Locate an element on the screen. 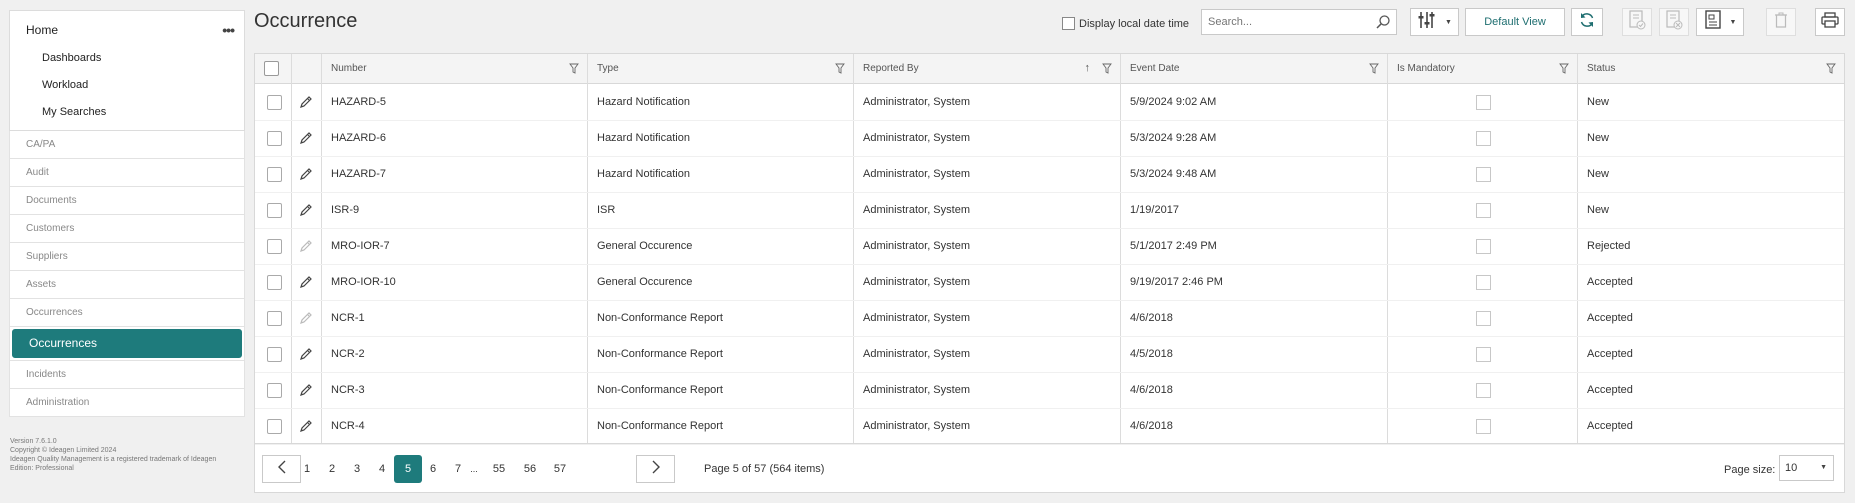  page-number: 4 is located at coordinates (382, 469).